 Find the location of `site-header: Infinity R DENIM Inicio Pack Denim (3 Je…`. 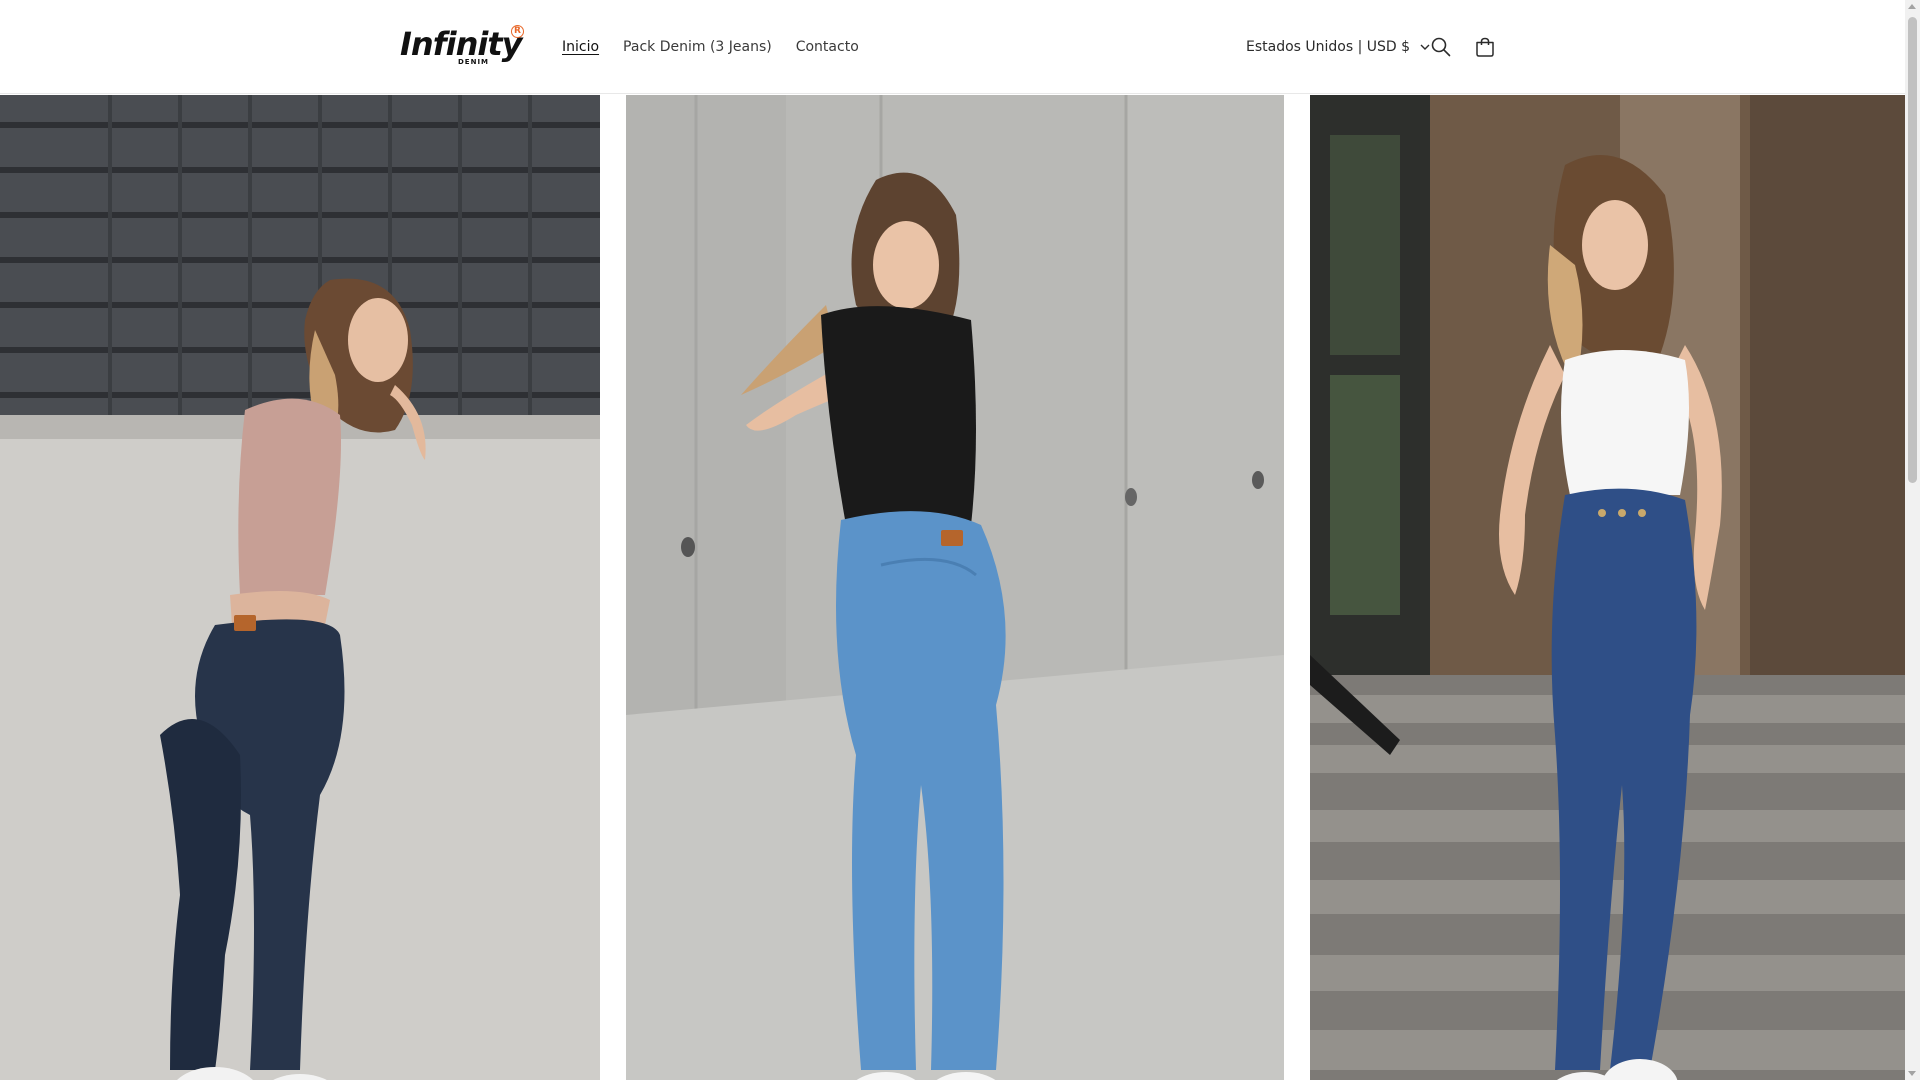

site-header: Infinity R DENIM Inicio Pack Denim (3 Je… is located at coordinates (952, 47).